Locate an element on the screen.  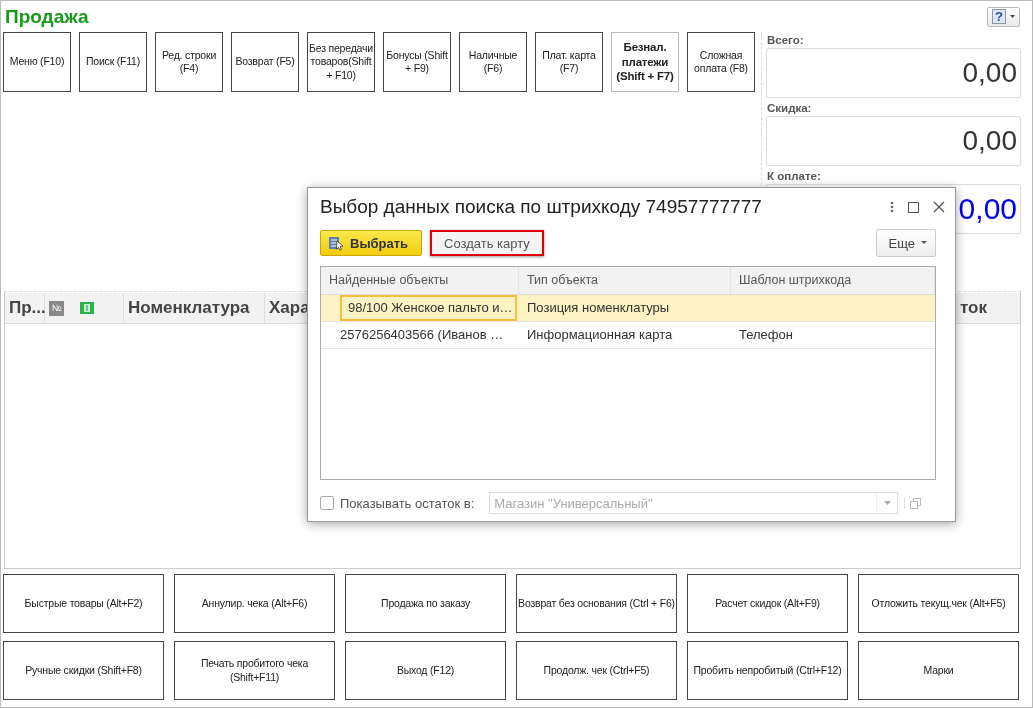
pos-button: Возврат (F5) is located at coordinates (265, 62).